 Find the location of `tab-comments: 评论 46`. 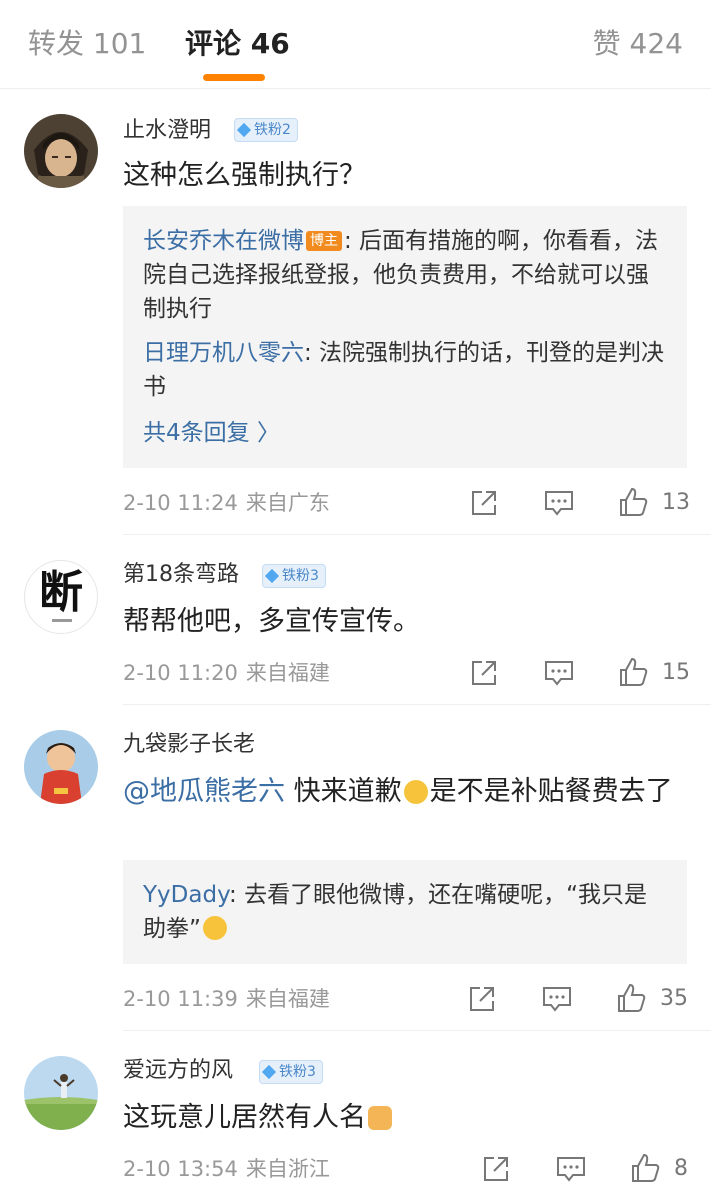

tab-comments: 评论 46 is located at coordinates (237, 44).